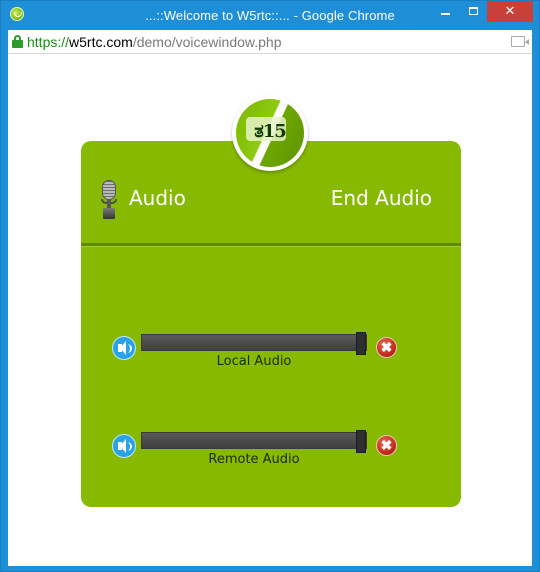 The image size is (540, 572). I want to click on end-audio-button: End Audio, so click(381, 198).